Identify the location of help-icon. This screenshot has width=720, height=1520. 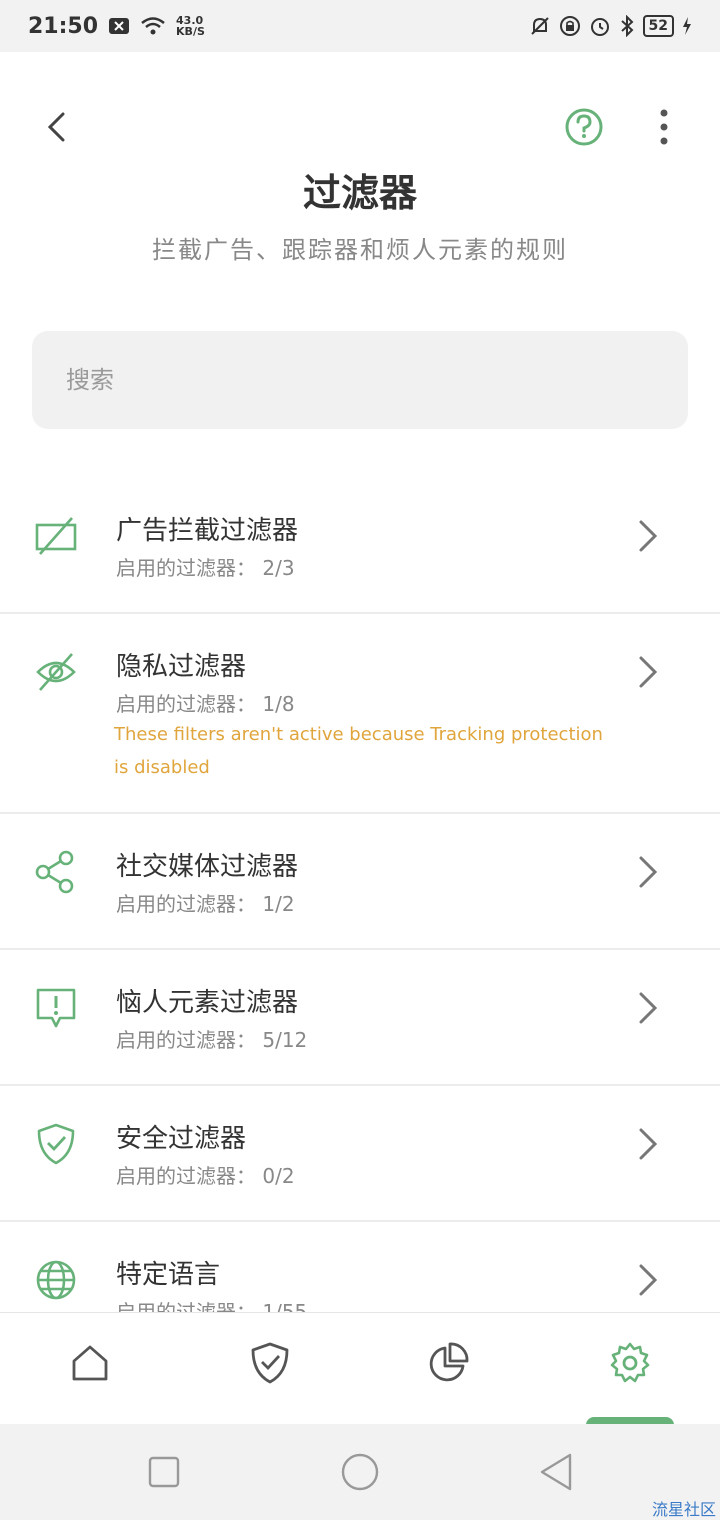
(584, 127).